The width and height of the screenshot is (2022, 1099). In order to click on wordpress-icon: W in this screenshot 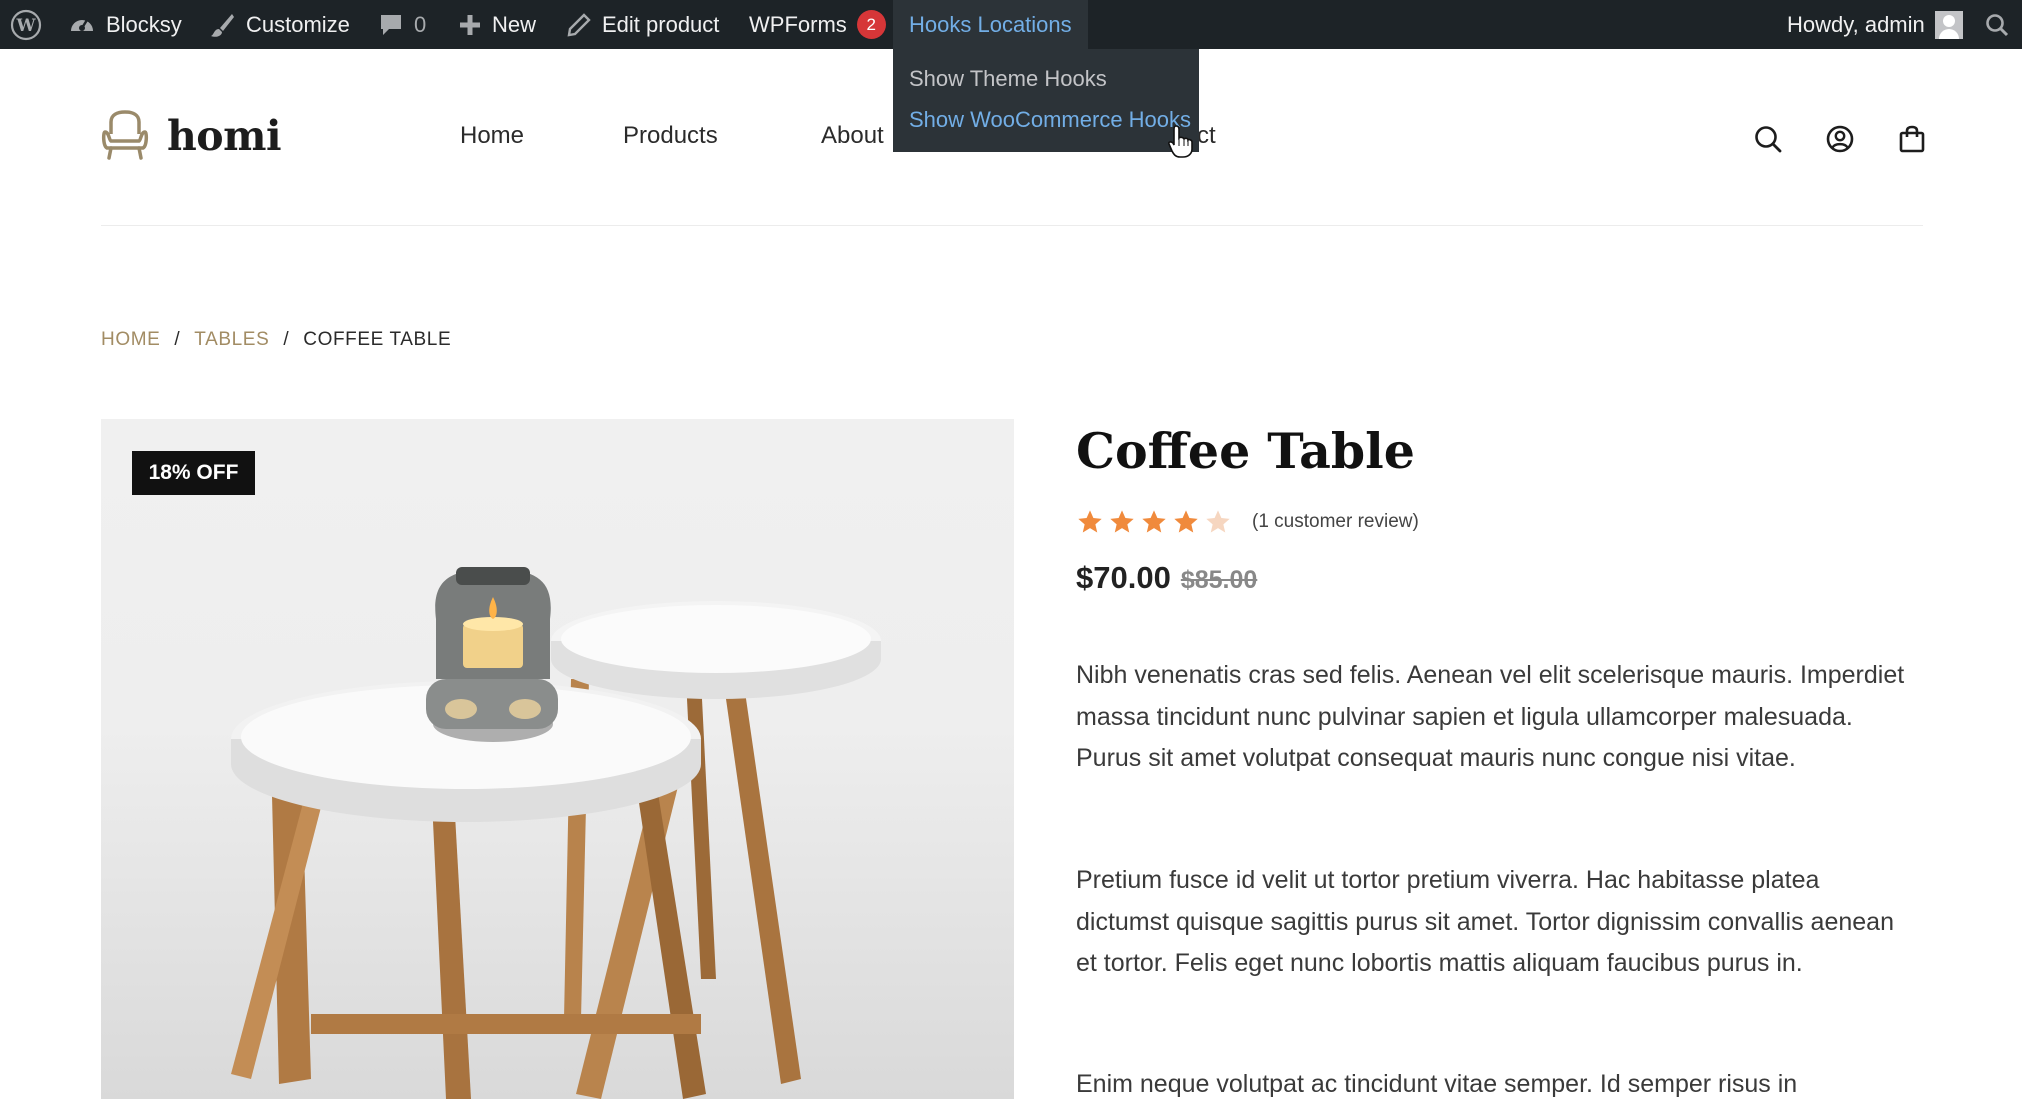, I will do `click(26, 25)`.